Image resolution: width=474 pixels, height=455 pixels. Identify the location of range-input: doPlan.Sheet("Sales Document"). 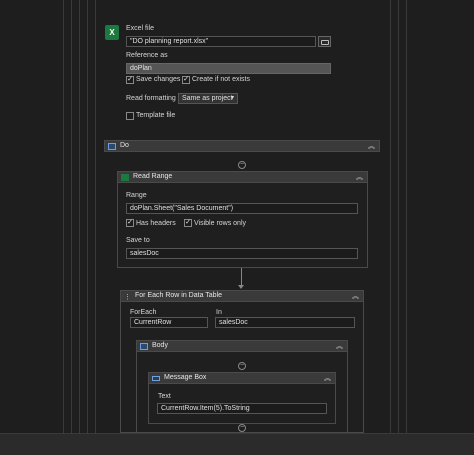
(242, 208).